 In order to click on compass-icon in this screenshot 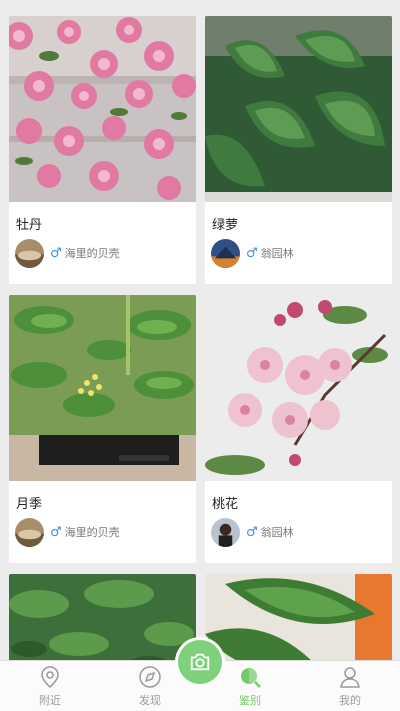, I will do `click(150, 677)`.